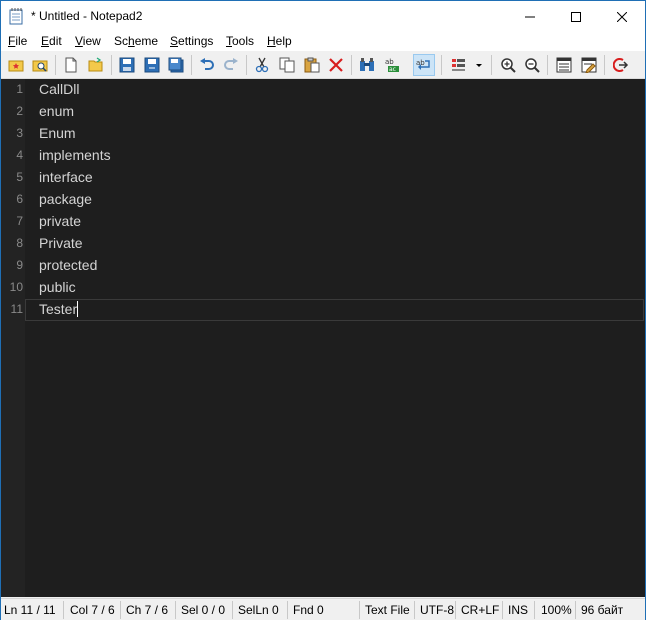  I want to click on replace-icon: abac, so click(392, 65).